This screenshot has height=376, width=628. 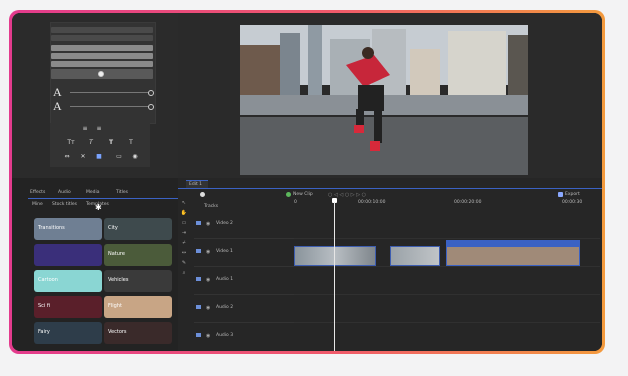 I want to click on track-label: Video 2, so click(x=224, y=223).